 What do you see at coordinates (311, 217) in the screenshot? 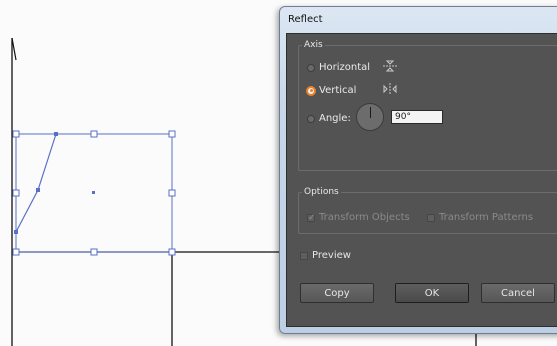
I see `transform-objects-checkbox: ✓` at bounding box center [311, 217].